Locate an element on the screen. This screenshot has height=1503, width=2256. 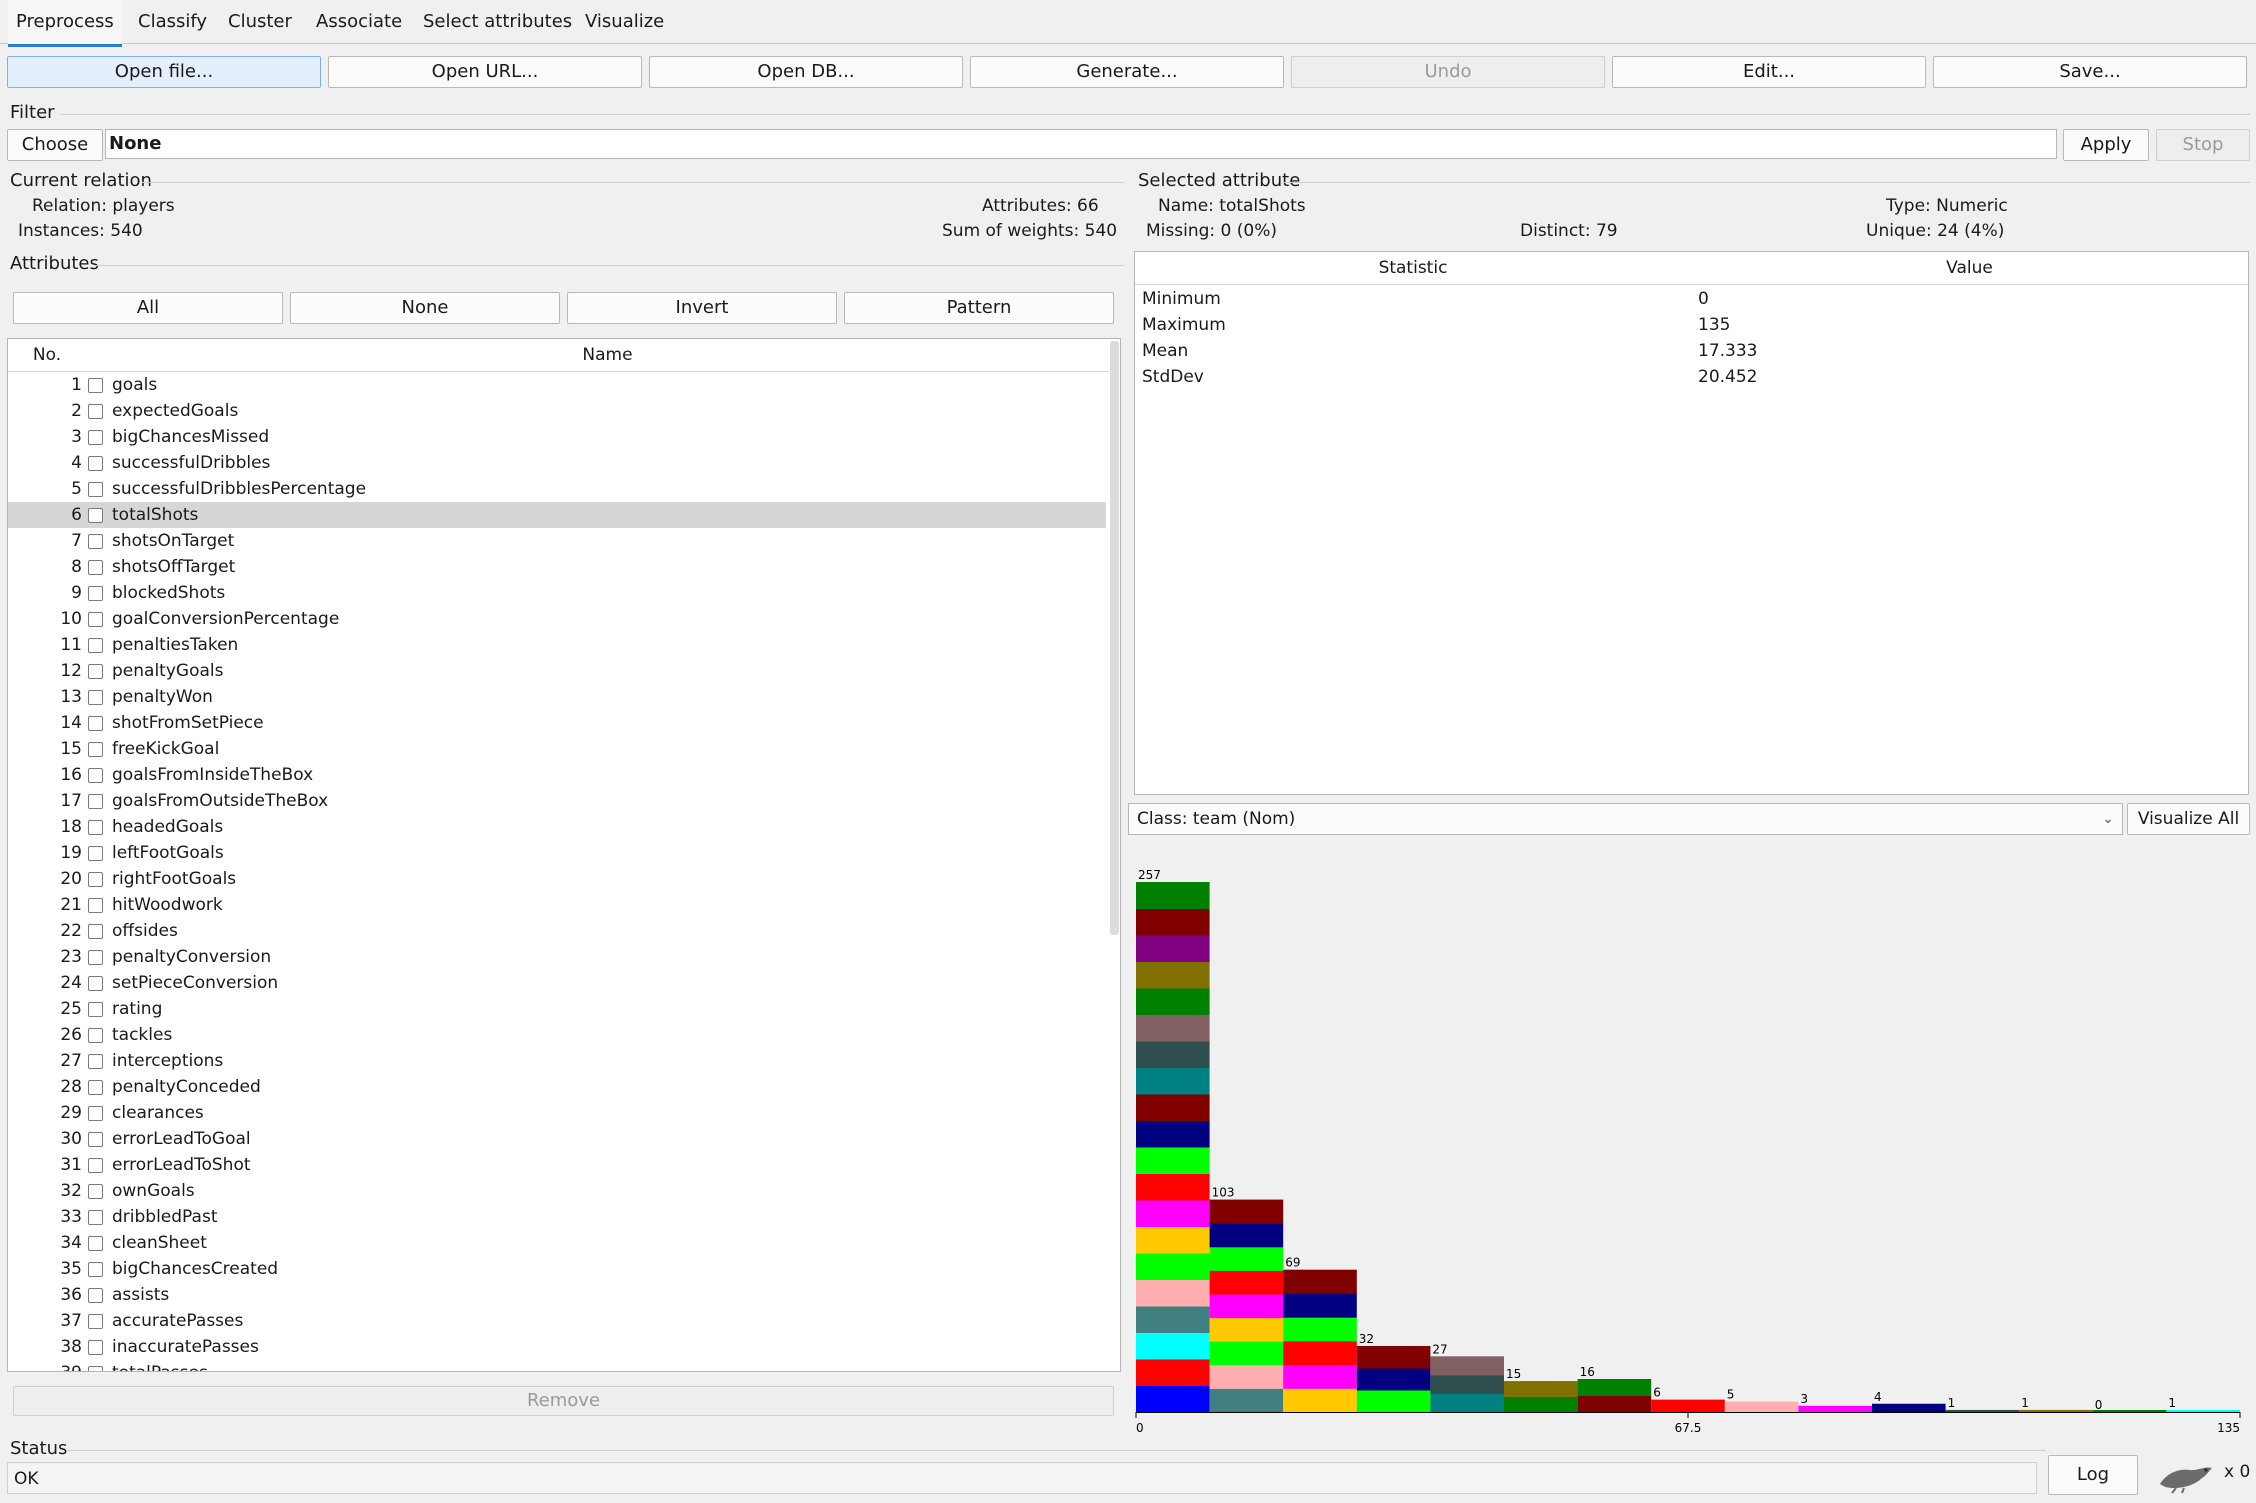
undo-button: Undo is located at coordinates (1448, 72).